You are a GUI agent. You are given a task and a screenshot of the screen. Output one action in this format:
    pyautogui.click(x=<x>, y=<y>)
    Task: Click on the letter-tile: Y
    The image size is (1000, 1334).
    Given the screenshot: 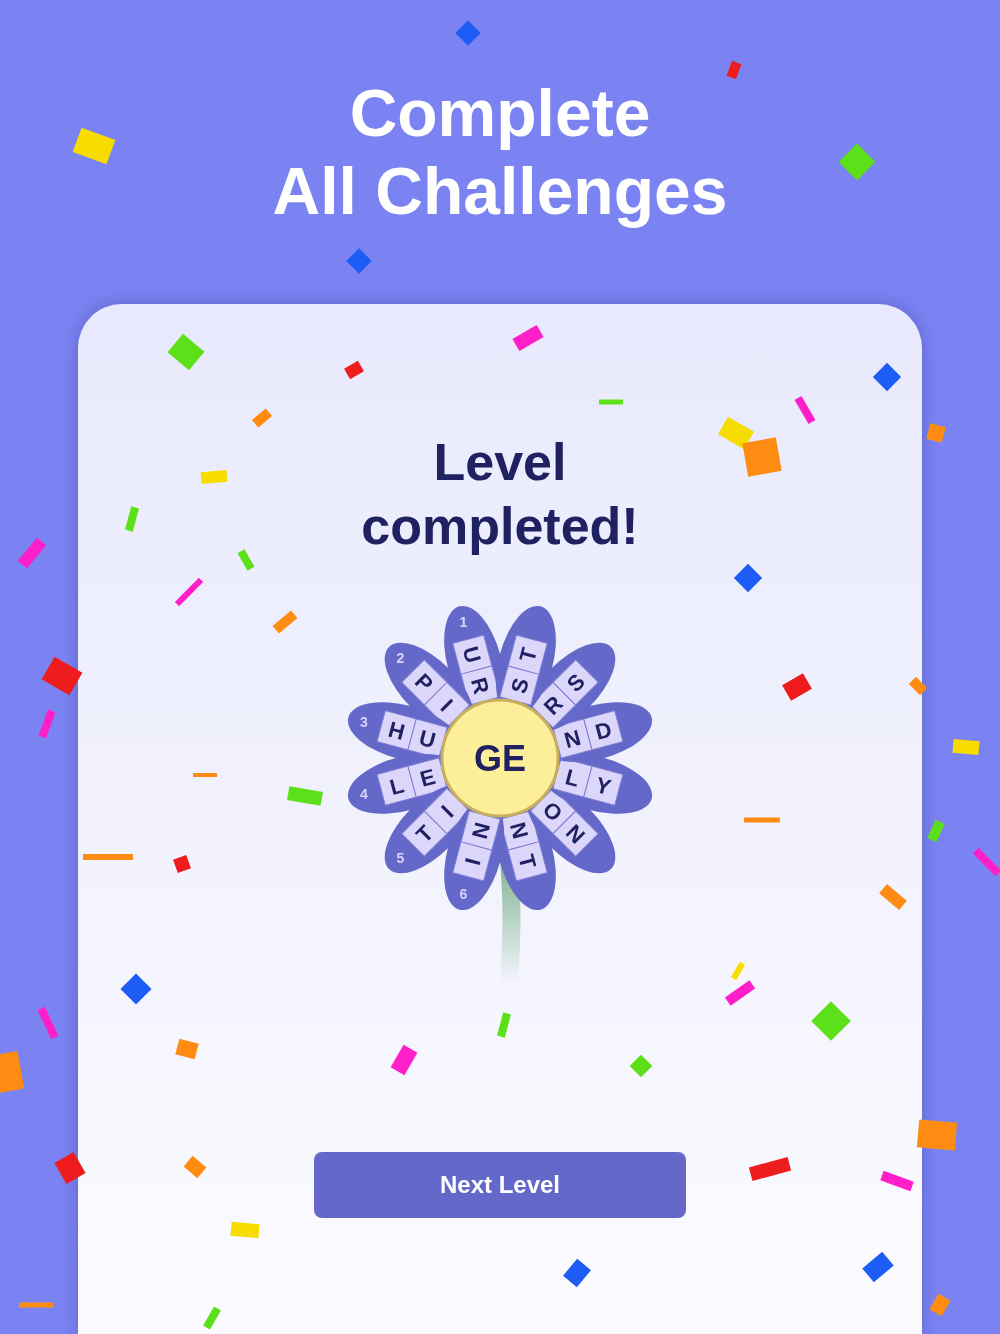 What is the action you would take?
    pyautogui.click(x=603, y=785)
    